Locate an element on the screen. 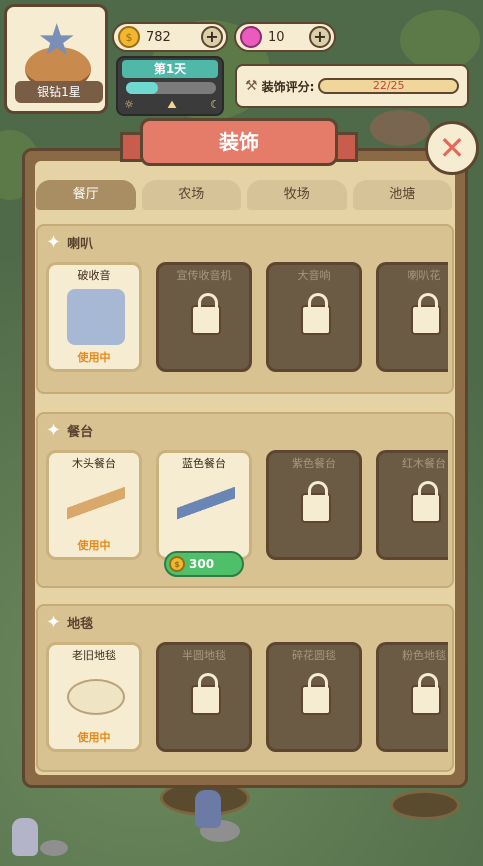  decor-score: ⚒ 装饰评分: 22/25 is located at coordinates (352, 86).